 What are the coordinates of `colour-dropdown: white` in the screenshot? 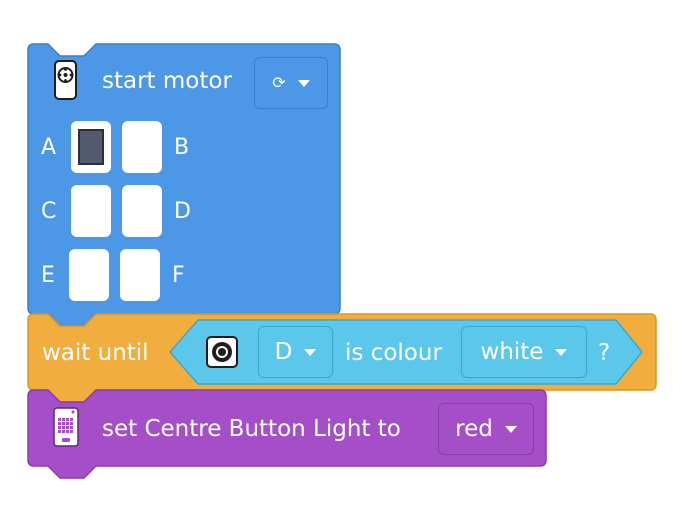 It's located at (524, 352).